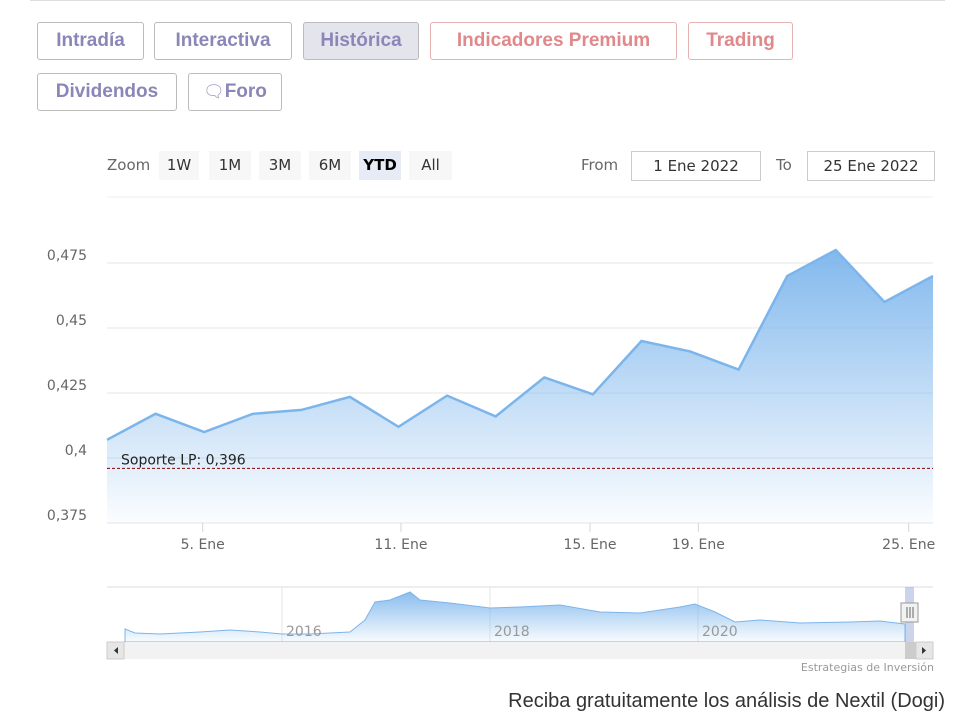 The height and width of the screenshot is (721, 960). What do you see at coordinates (400, 545) in the screenshot?
I see `x-tick-label: 11. Ene` at bounding box center [400, 545].